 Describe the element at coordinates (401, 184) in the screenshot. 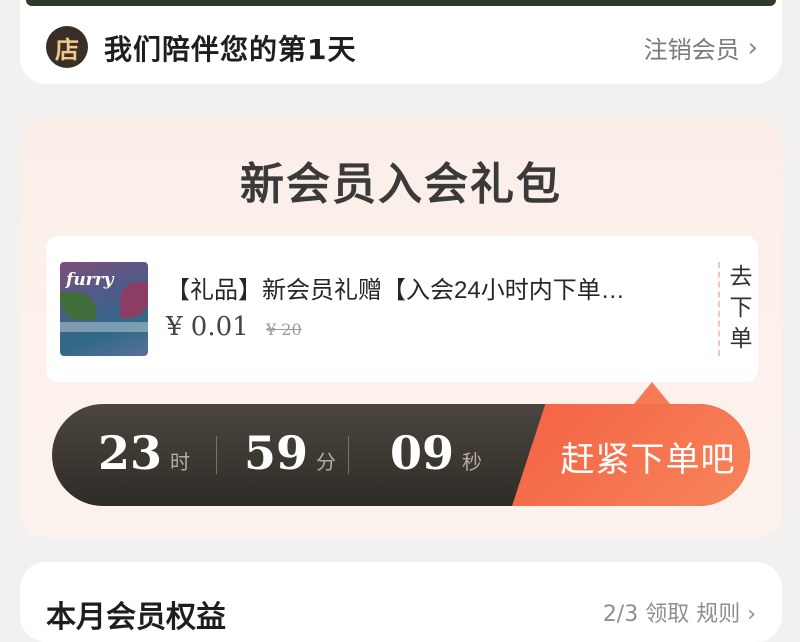

I see `gift-pack-title: 新会员入会礼包` at that location.